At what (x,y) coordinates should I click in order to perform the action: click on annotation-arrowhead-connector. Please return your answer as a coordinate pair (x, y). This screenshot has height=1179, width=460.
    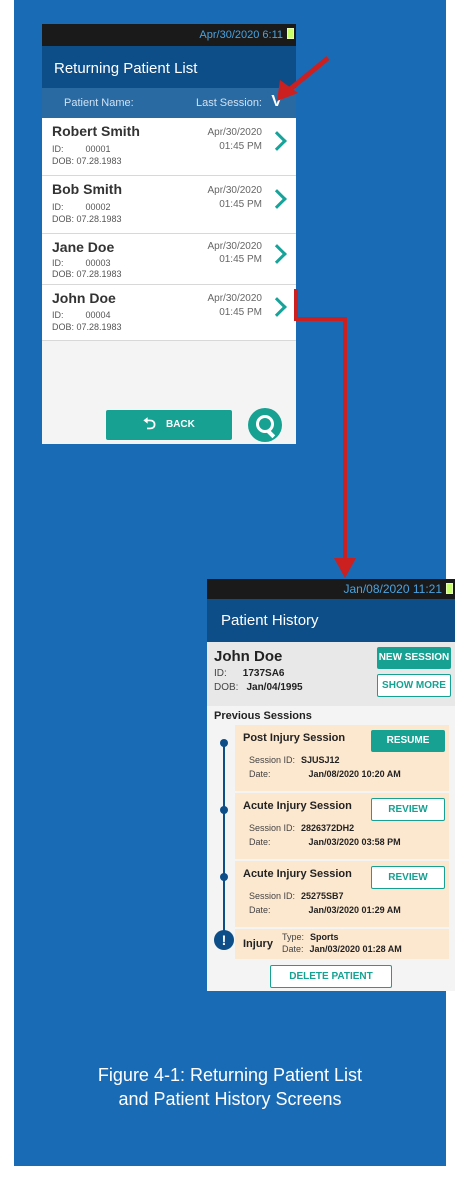
    Looking at the image, I should click on (345, 568).